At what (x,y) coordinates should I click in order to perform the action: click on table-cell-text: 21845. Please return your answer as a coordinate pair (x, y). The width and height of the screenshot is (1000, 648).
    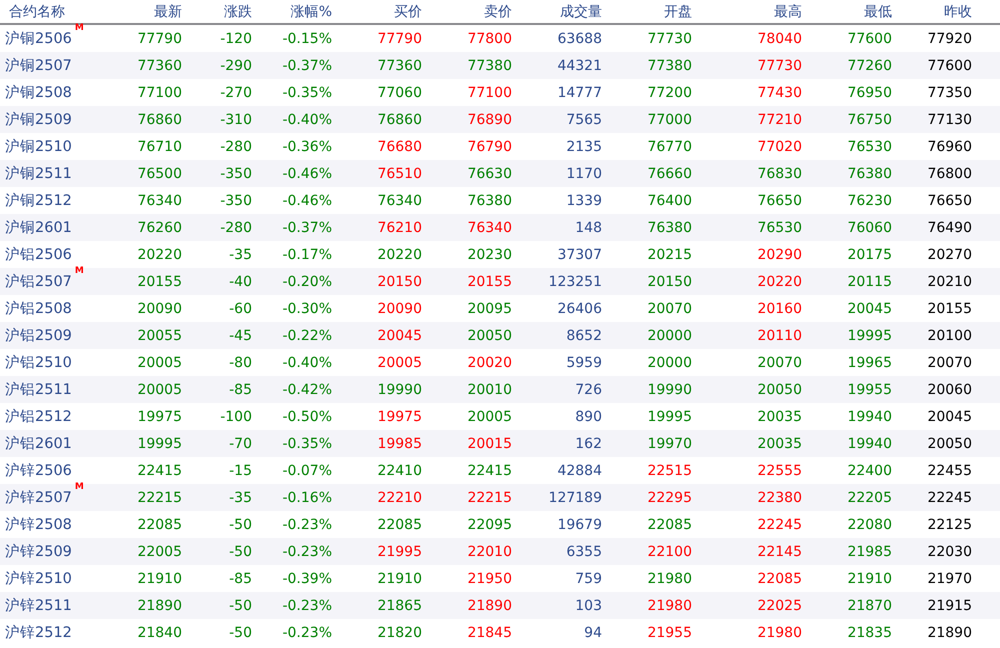
    Looking at the image, I should click on (489, 632).